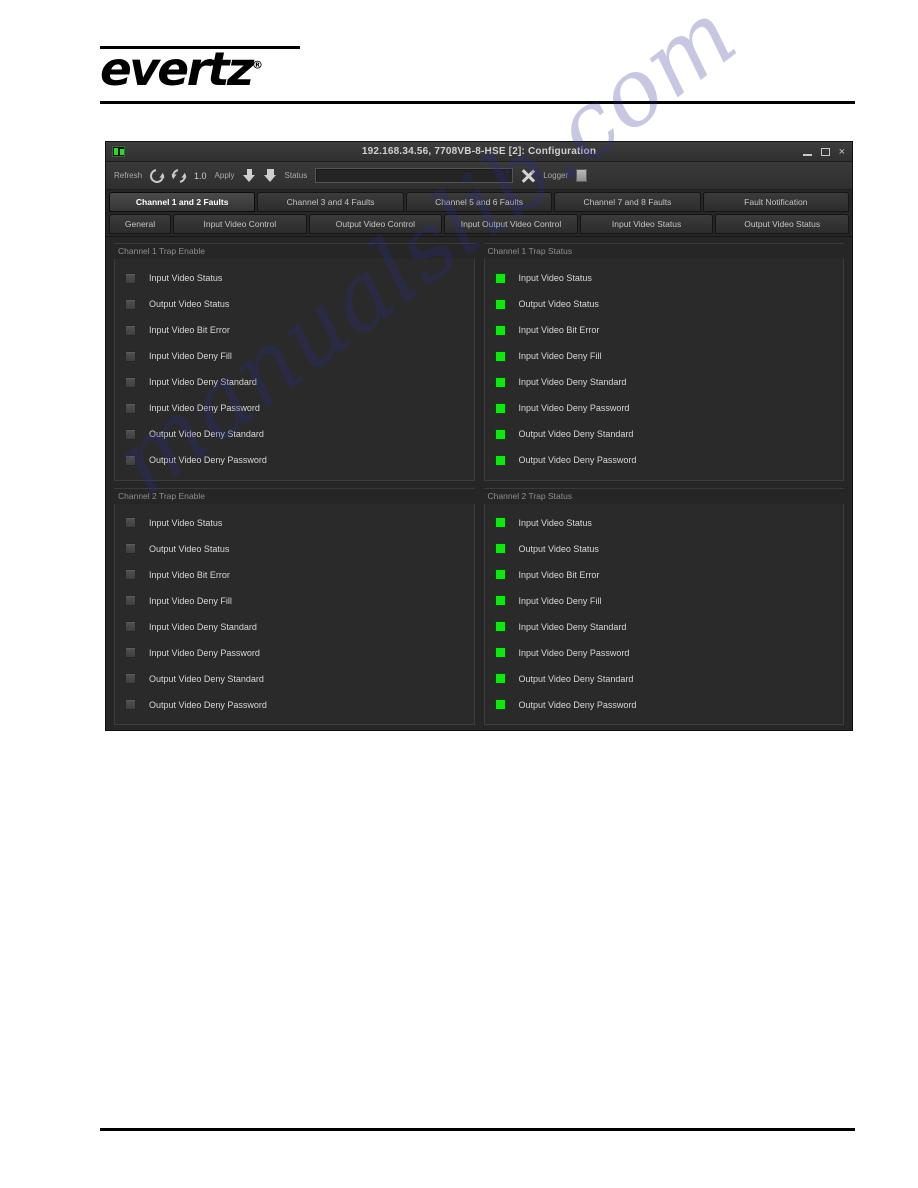 The height and width of the screenshot is (1188, 918). I want to click on tab-fault-notification: Fault Notification, so click(776, 202).